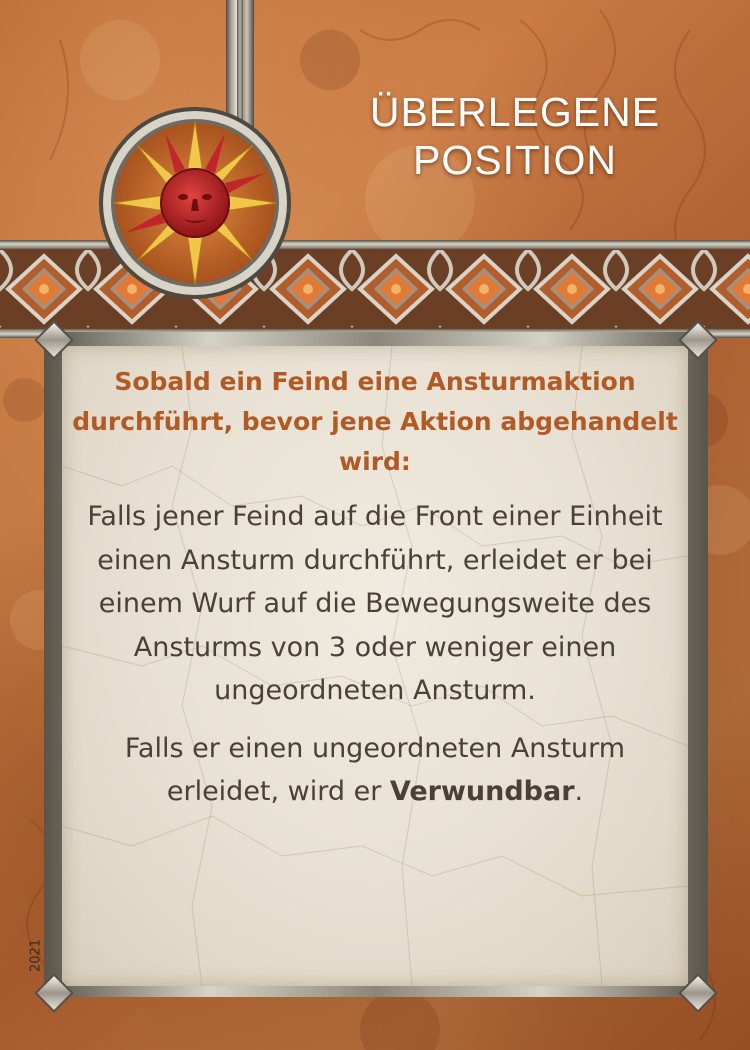  I want to click on year-text: 2021, so click(36, 955).